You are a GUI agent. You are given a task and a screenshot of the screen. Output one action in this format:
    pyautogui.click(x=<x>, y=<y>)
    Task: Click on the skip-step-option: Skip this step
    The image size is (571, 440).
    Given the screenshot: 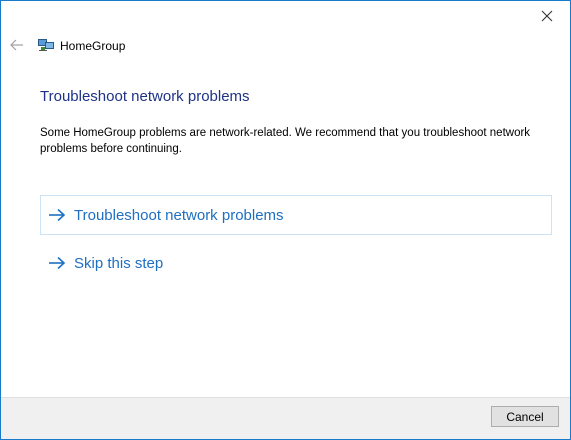 What is the action you would take?
    pyautogui.click(x=140, y=263)
    